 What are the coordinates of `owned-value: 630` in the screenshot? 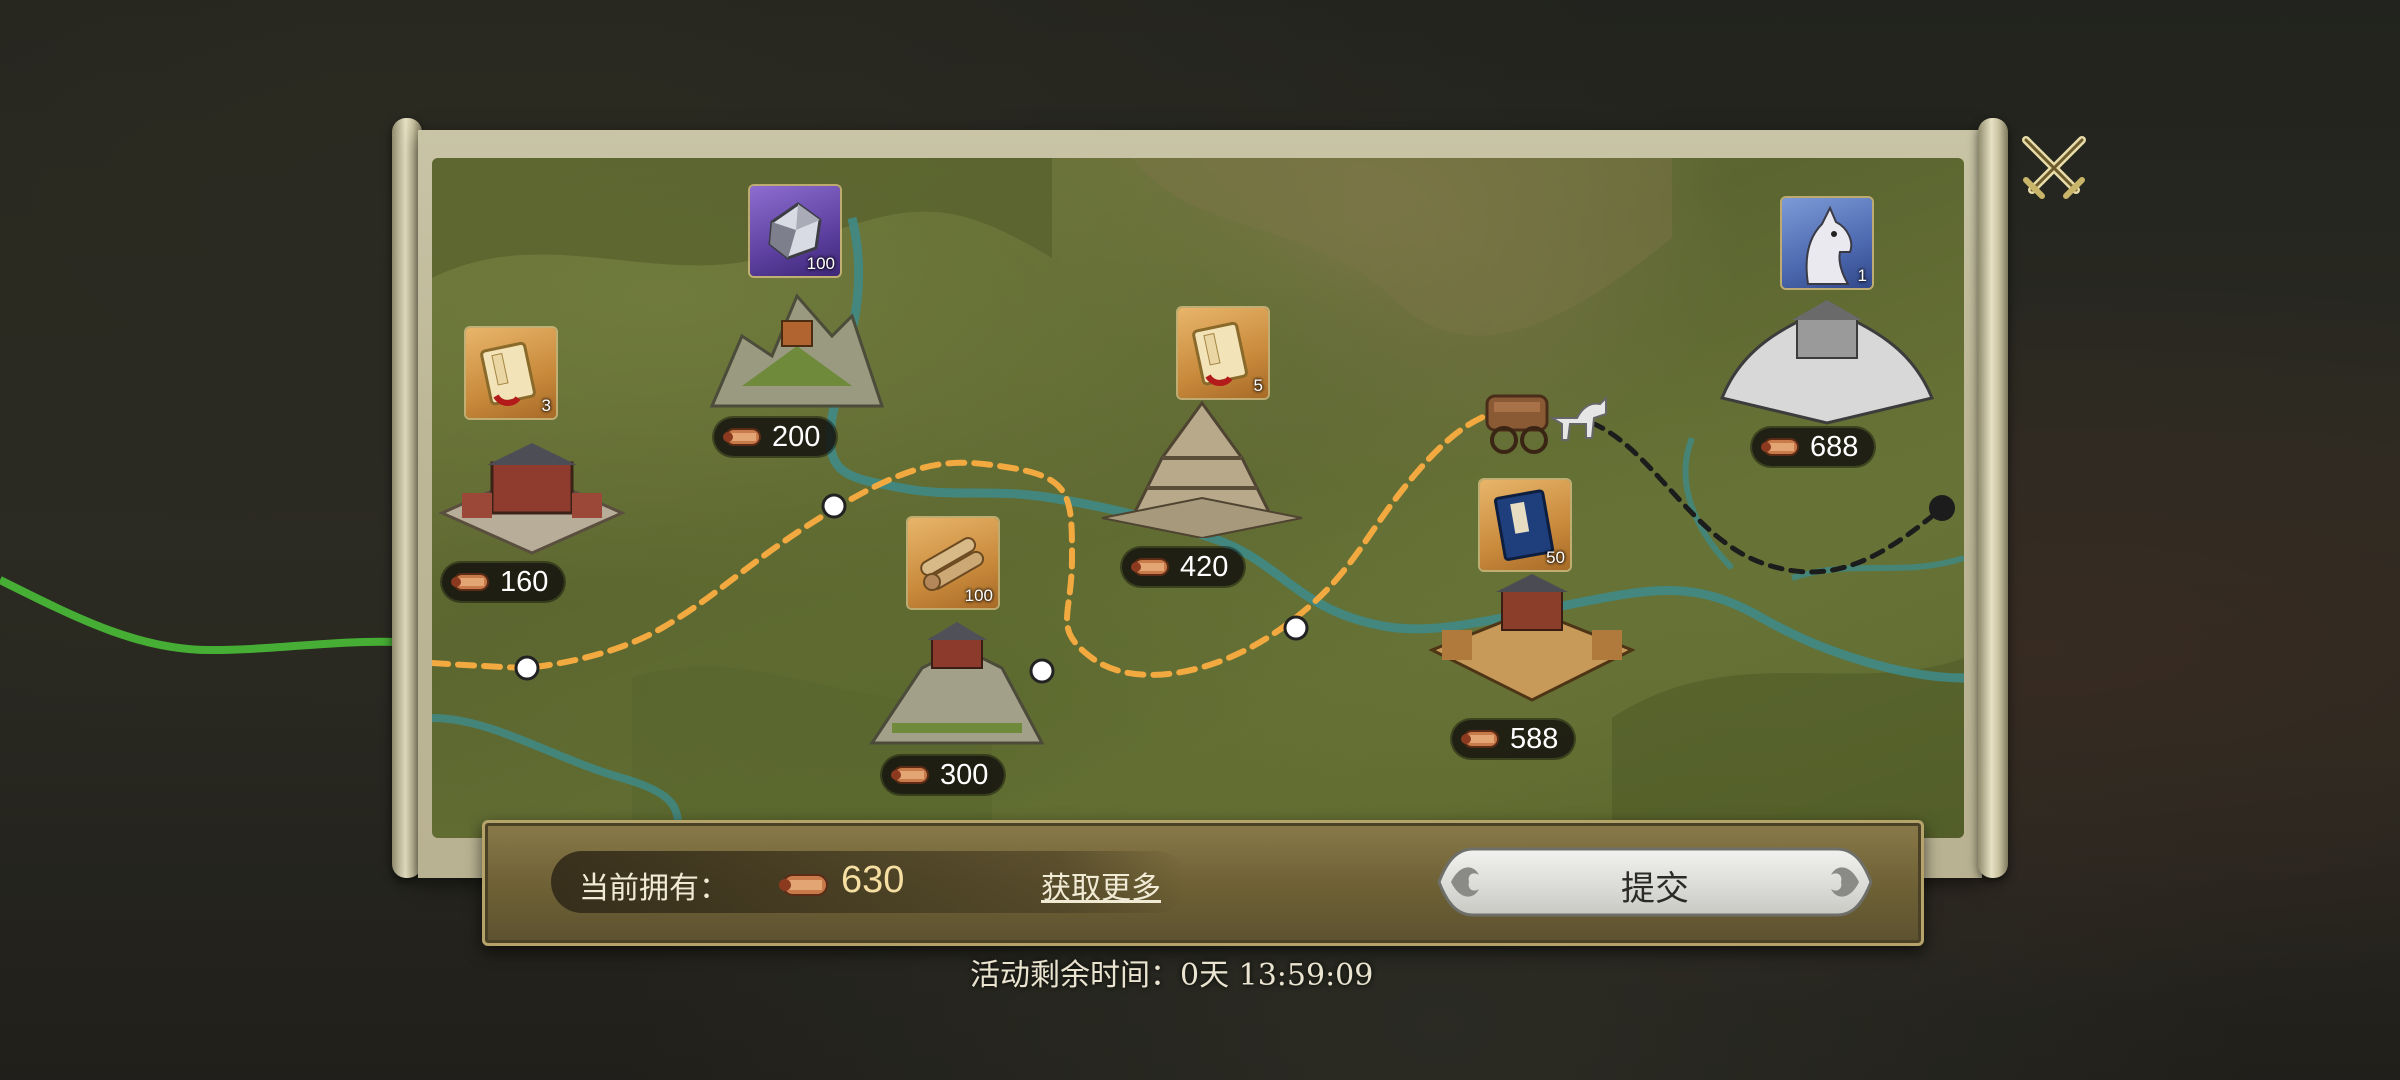 It's located at (873, 880).